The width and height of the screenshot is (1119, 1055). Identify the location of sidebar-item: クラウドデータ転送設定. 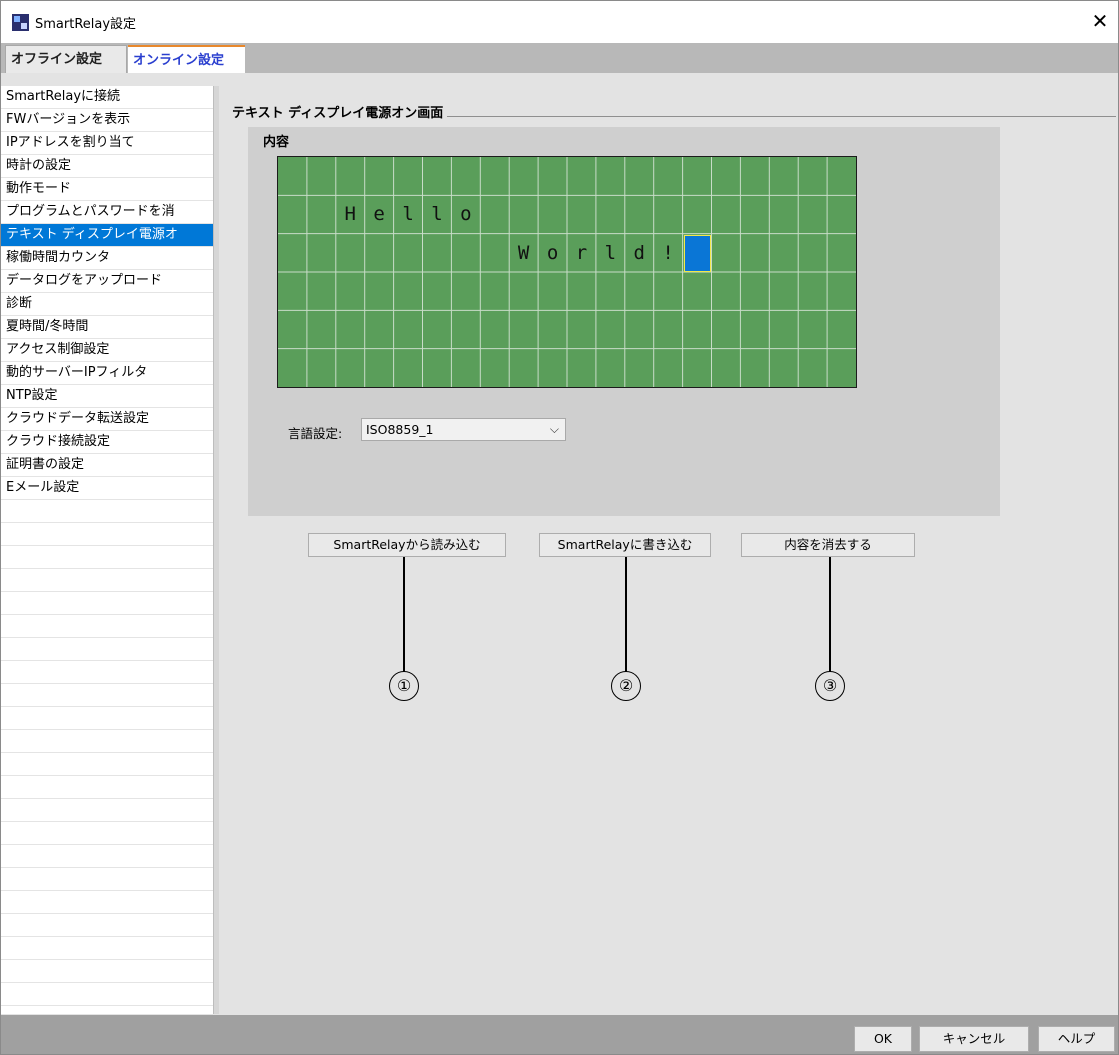
(107, 419).